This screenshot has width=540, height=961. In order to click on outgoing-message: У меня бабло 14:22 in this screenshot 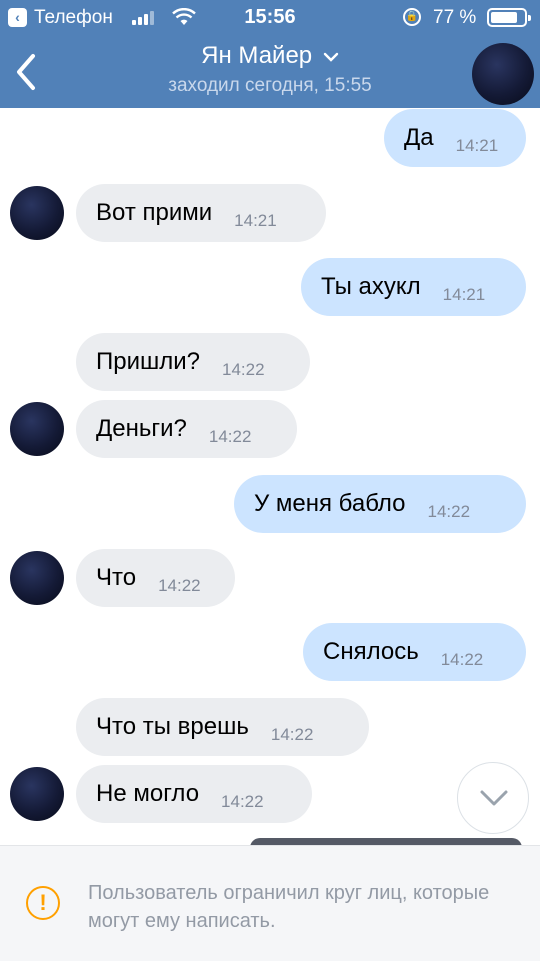, I will do `click(380, 504)`.